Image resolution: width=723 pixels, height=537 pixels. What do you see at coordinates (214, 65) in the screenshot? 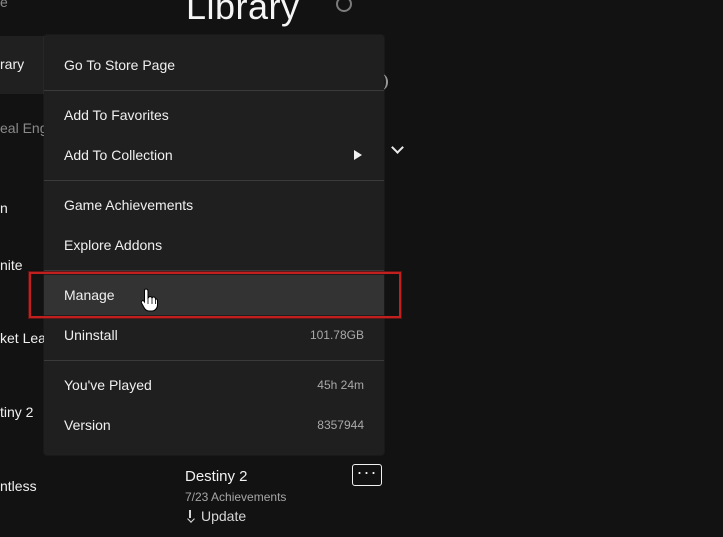
I see `menu-item-go-to-store-page: Go To Store Page` at bounding box center [214, 65].